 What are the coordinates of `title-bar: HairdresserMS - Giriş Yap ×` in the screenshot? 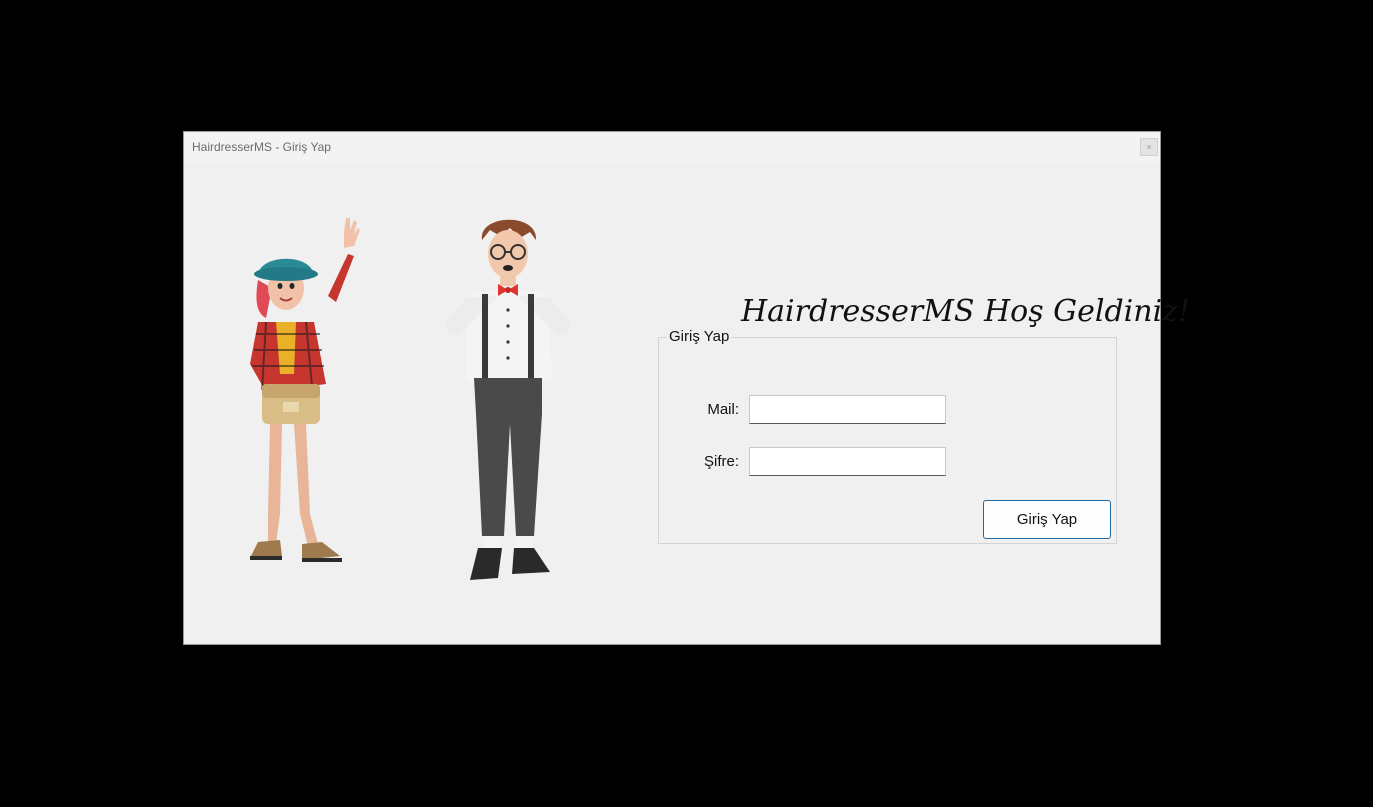 It's located at (672, 147).